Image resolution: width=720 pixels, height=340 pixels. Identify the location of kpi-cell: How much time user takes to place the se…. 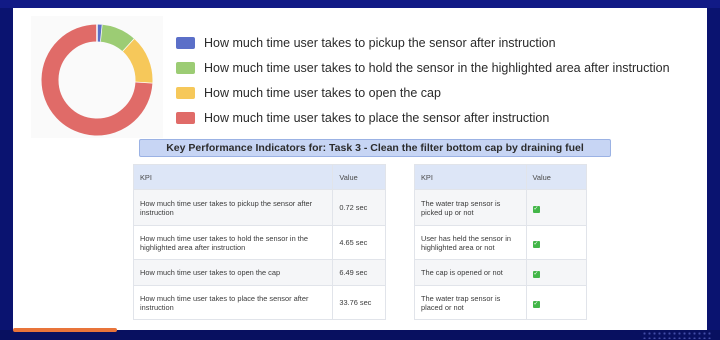
(233, 302).